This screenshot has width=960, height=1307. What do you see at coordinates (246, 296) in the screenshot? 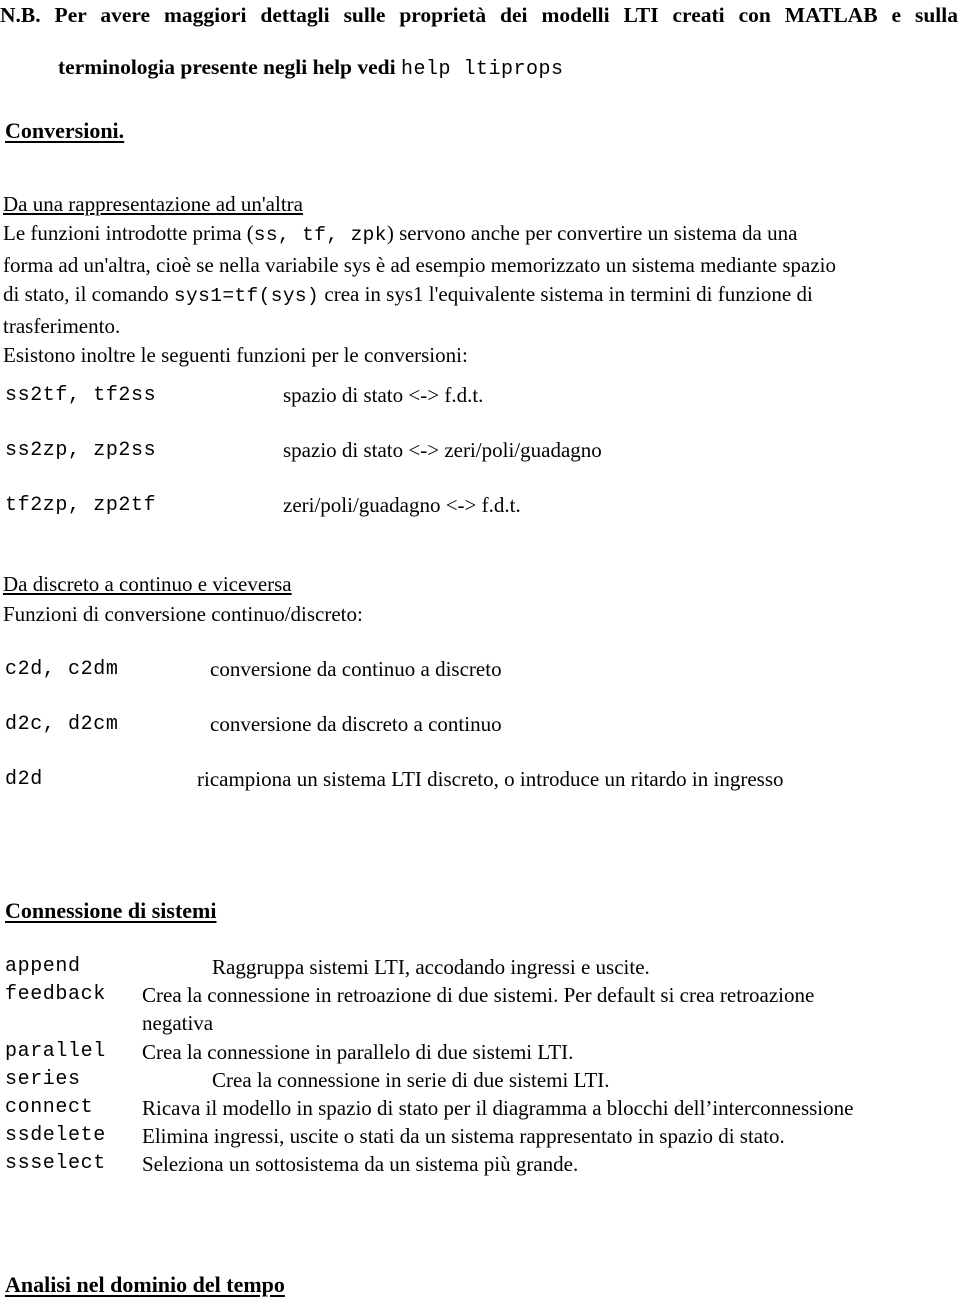
I see `conversioni-code-sys1-tf-sys: sys1=tf(sys)` at bounding box center [246, 296].